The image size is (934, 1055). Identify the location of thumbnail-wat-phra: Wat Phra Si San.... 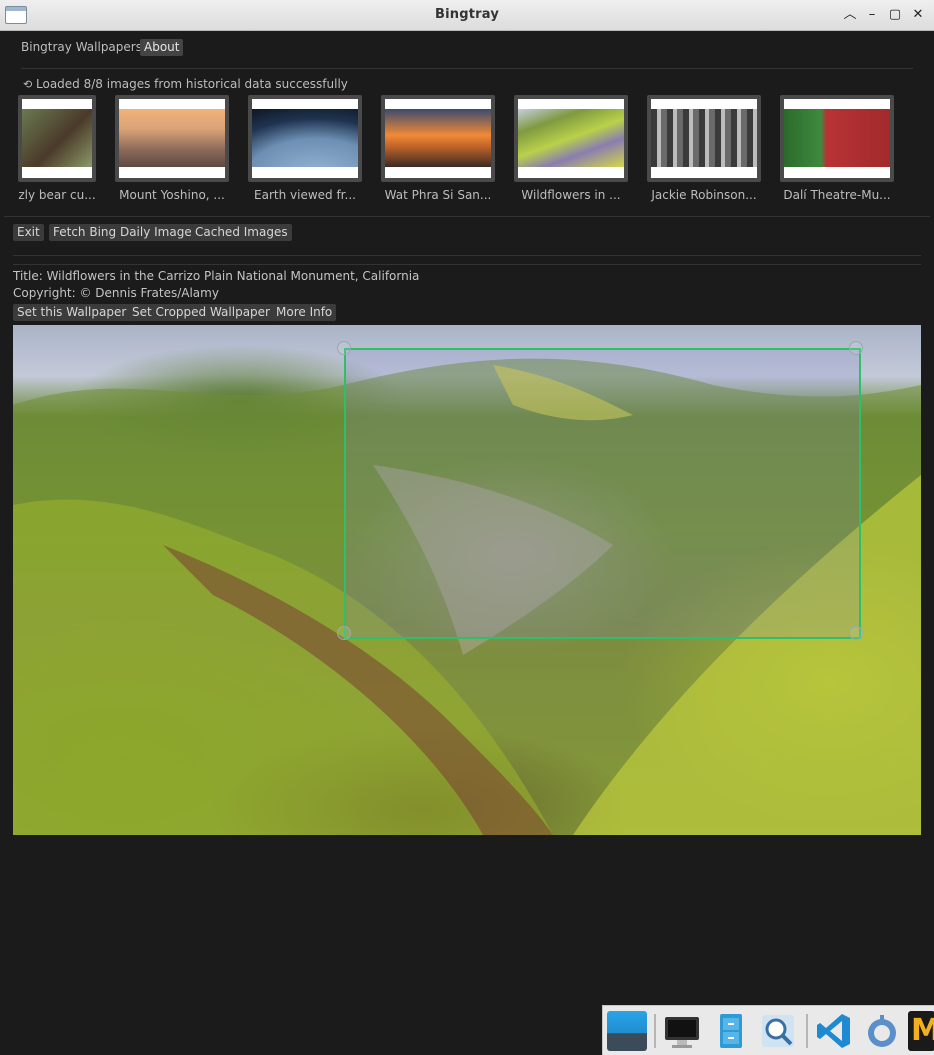
(438, 148).